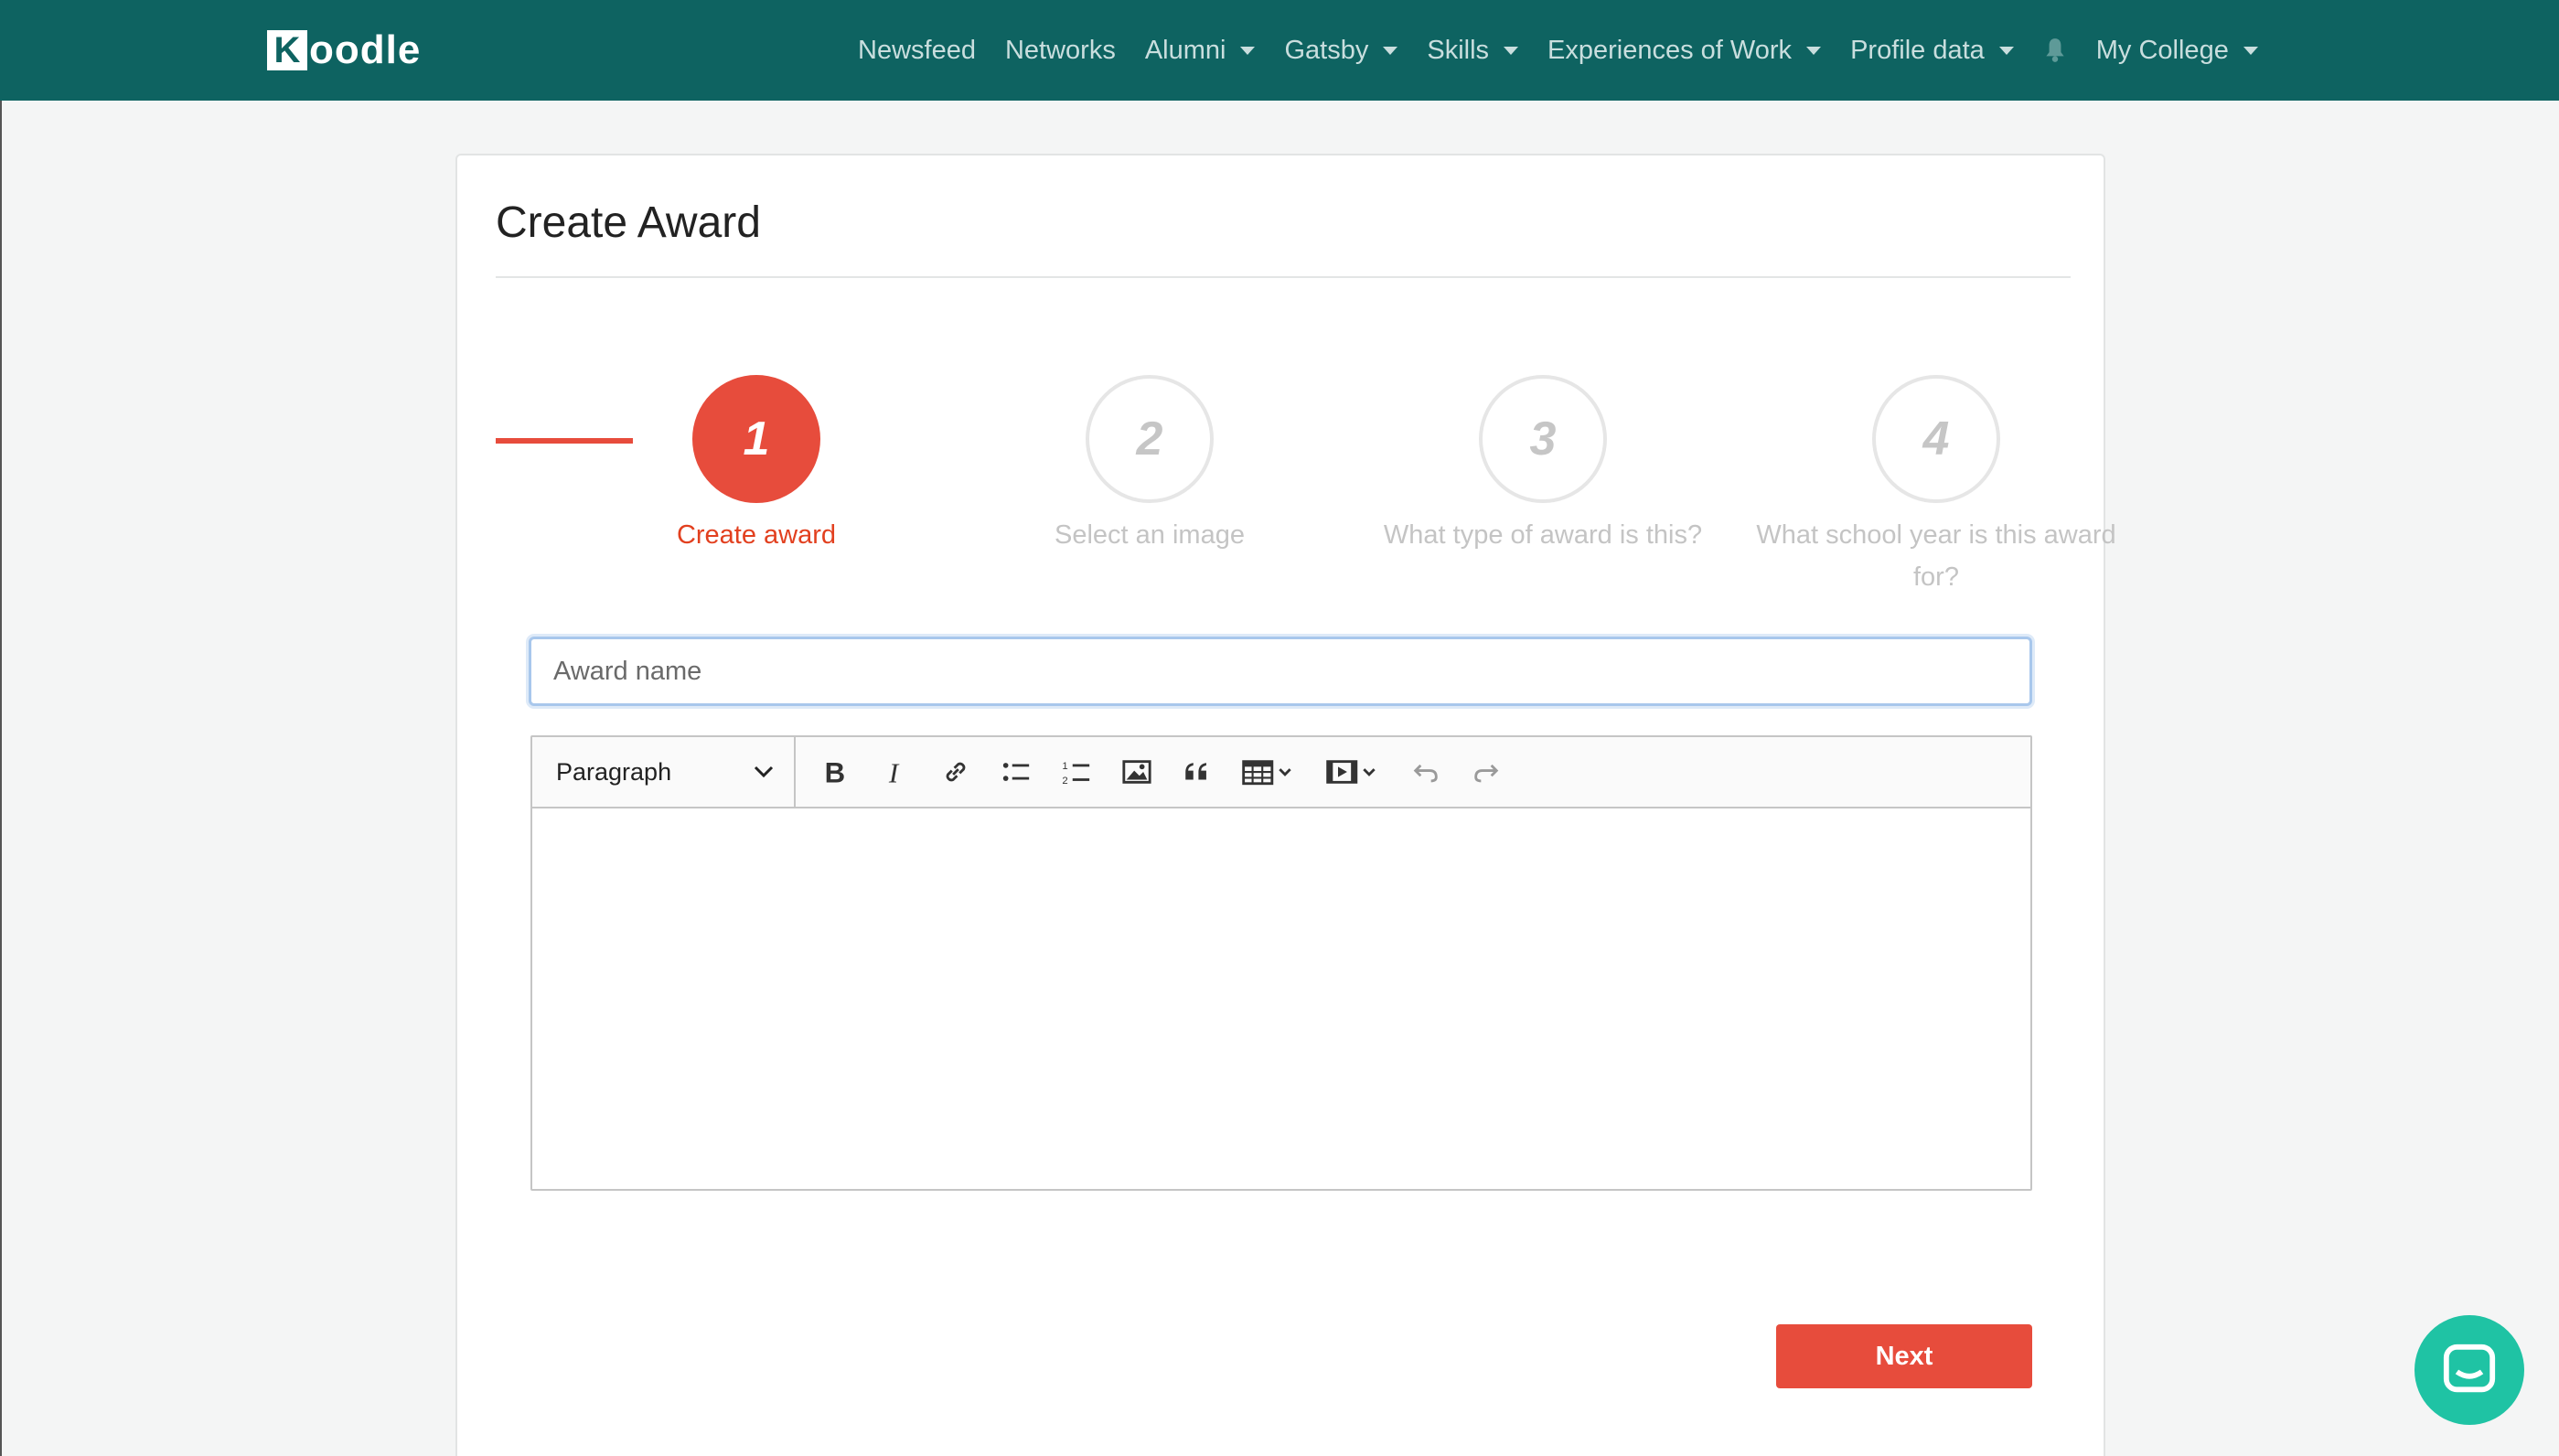 The image size is (2559, 1456). I want to click on svg-text: I, so click(894, 771).